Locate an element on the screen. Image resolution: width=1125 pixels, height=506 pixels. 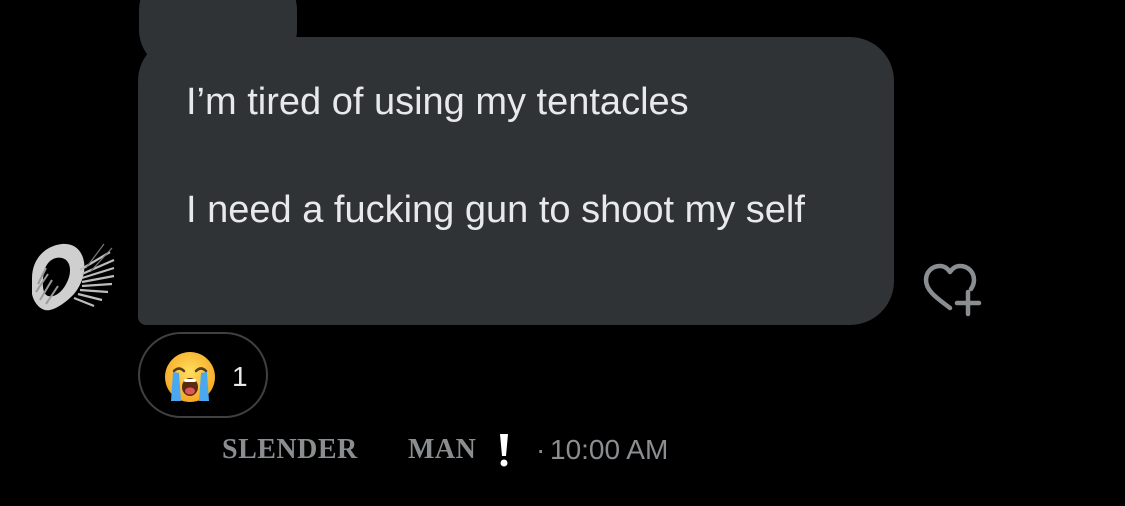
exclamation-mark-icon is located at coordinates (504, 450).